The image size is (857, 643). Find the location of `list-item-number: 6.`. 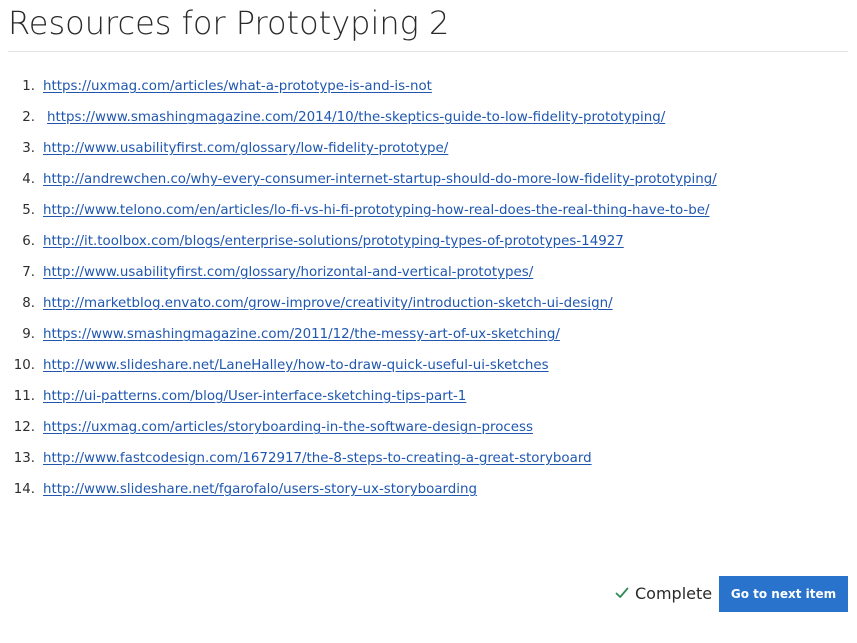

list-item-number: 6. is located at coordinates (28, 241).